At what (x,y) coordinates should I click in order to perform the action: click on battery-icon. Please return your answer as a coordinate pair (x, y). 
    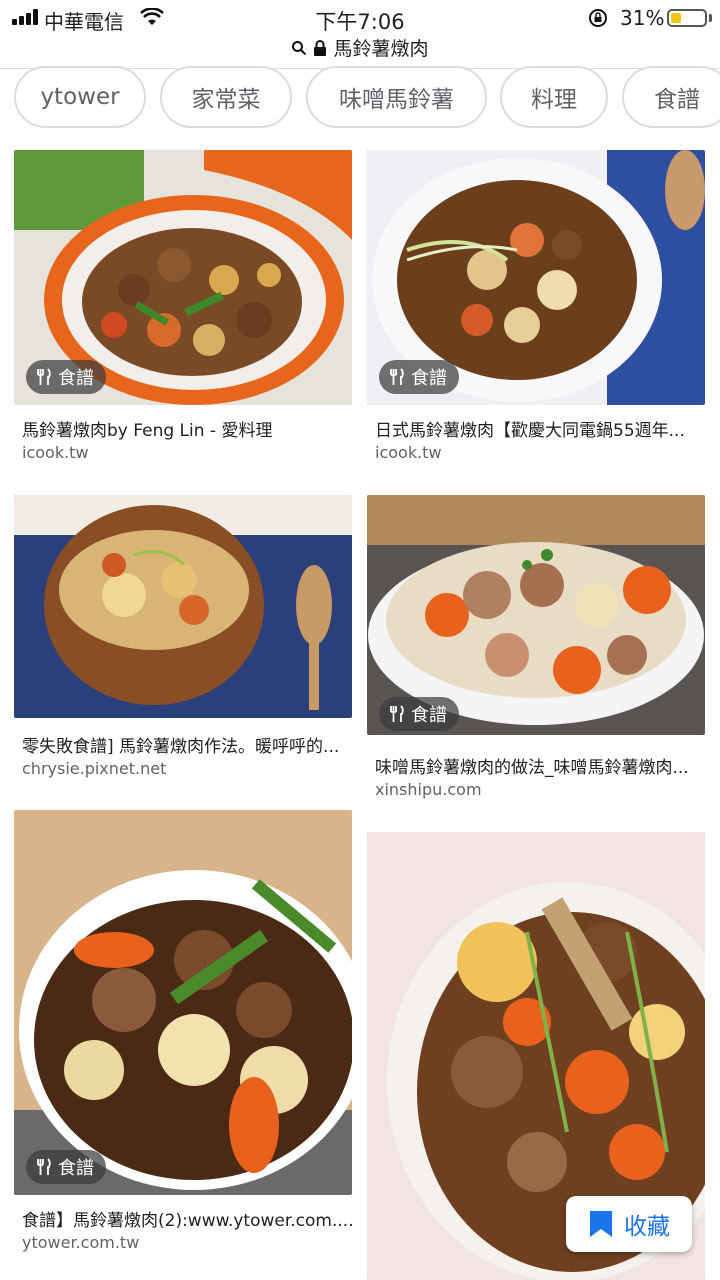
    Looking at the image, I should click on (687, 18).